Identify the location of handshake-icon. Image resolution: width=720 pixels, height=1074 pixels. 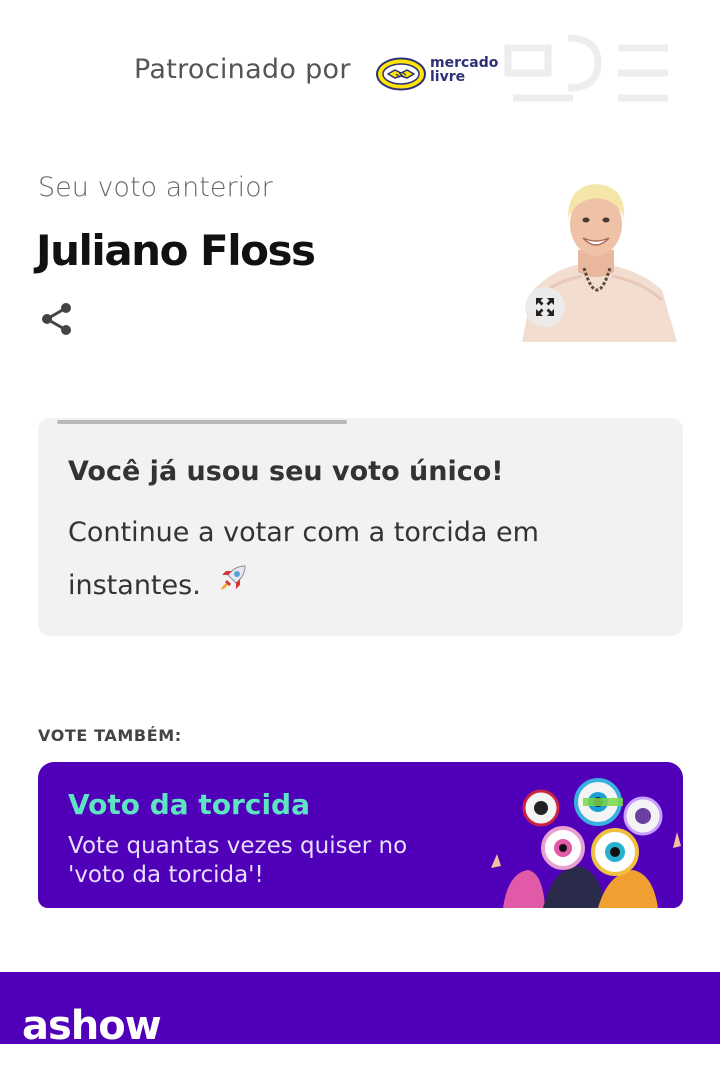
(401, 74).